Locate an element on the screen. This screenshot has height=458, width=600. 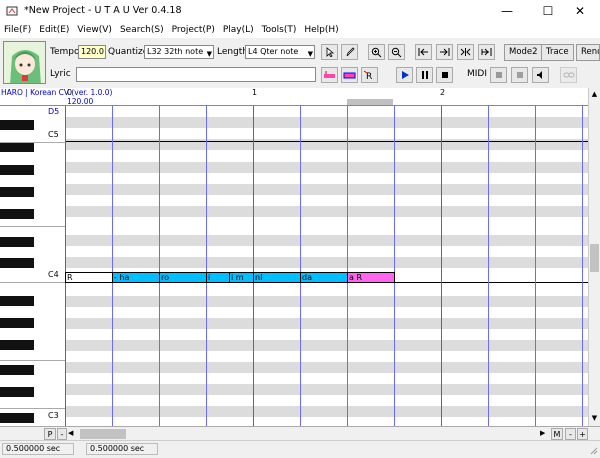
note-lyric: i m is located at coordinates (237, 277).